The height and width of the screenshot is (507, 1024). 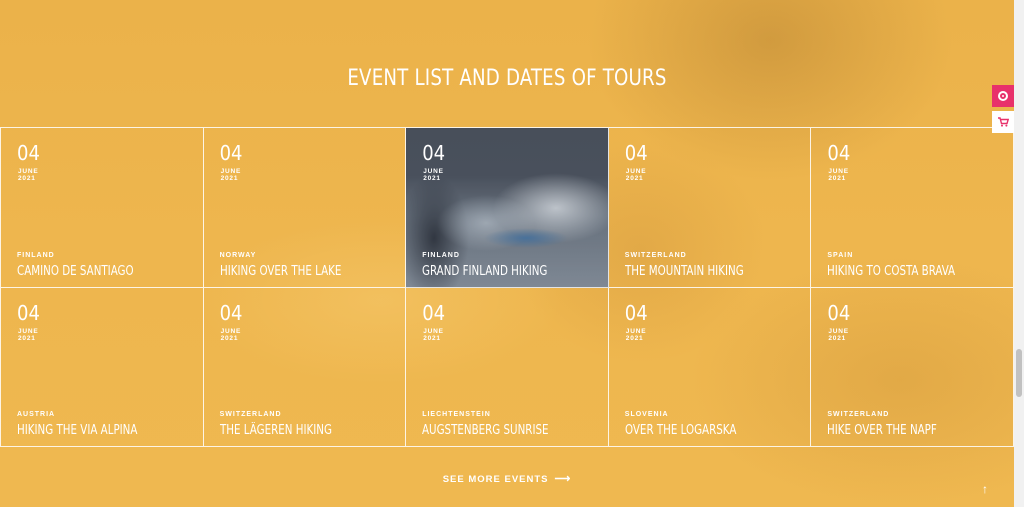 I want to click on scrollbar, so click(x=1019, y=253).